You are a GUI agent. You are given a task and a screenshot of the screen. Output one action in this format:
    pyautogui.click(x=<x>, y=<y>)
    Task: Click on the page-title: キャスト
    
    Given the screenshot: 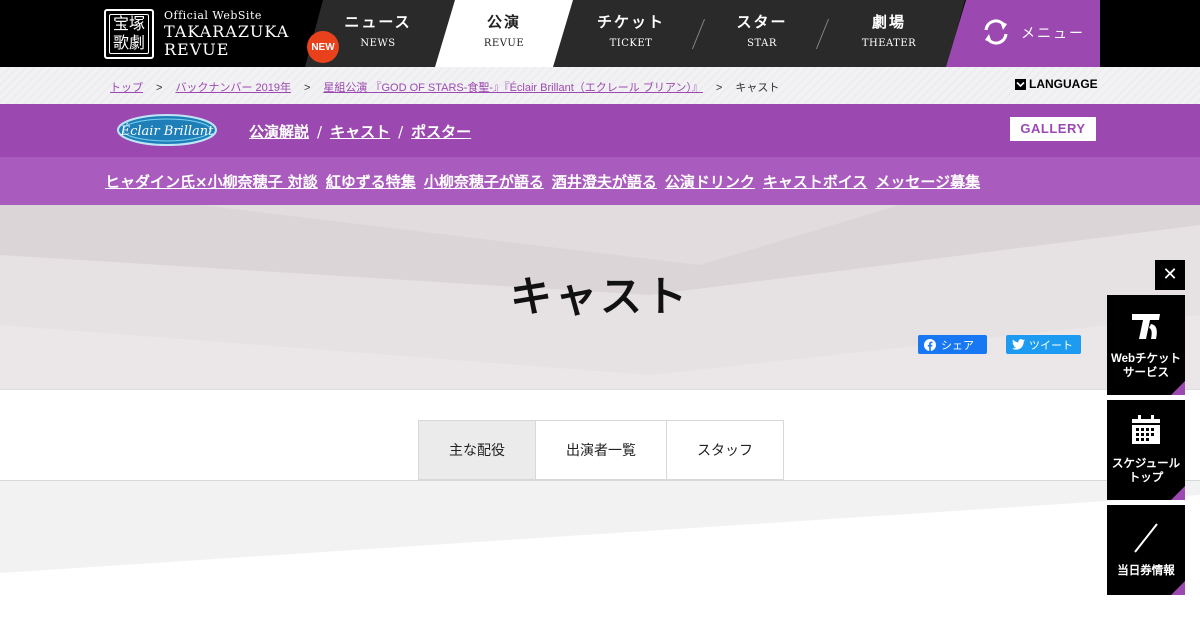 What is the action you would take?
    pyautogui.click(x=599, y=296)
    